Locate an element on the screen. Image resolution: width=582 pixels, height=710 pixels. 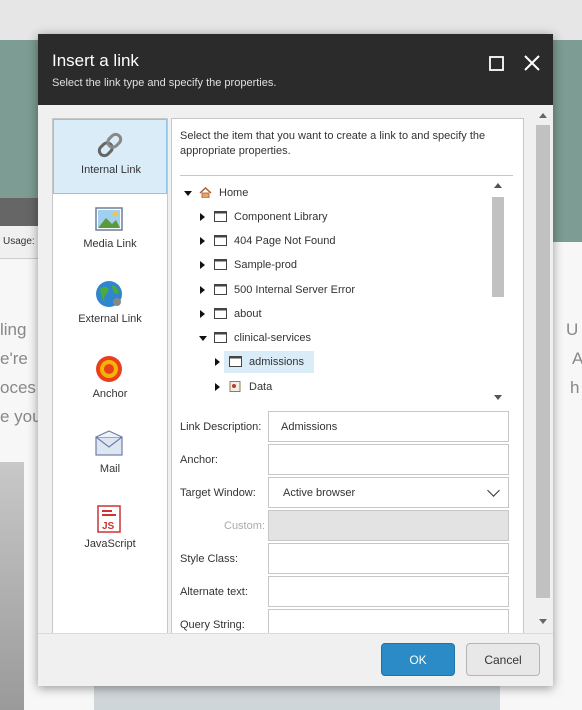
svg-text: JS is located at coordinates (108, 526).